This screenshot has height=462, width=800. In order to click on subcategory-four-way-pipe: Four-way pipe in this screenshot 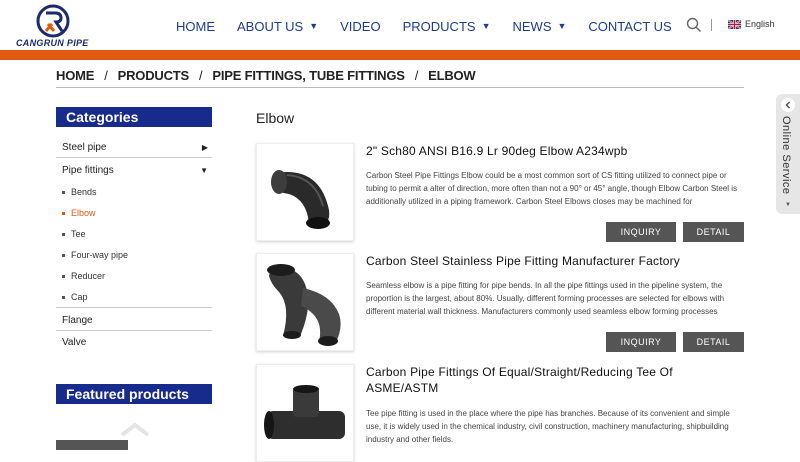, I will do `click(95, 255)`.